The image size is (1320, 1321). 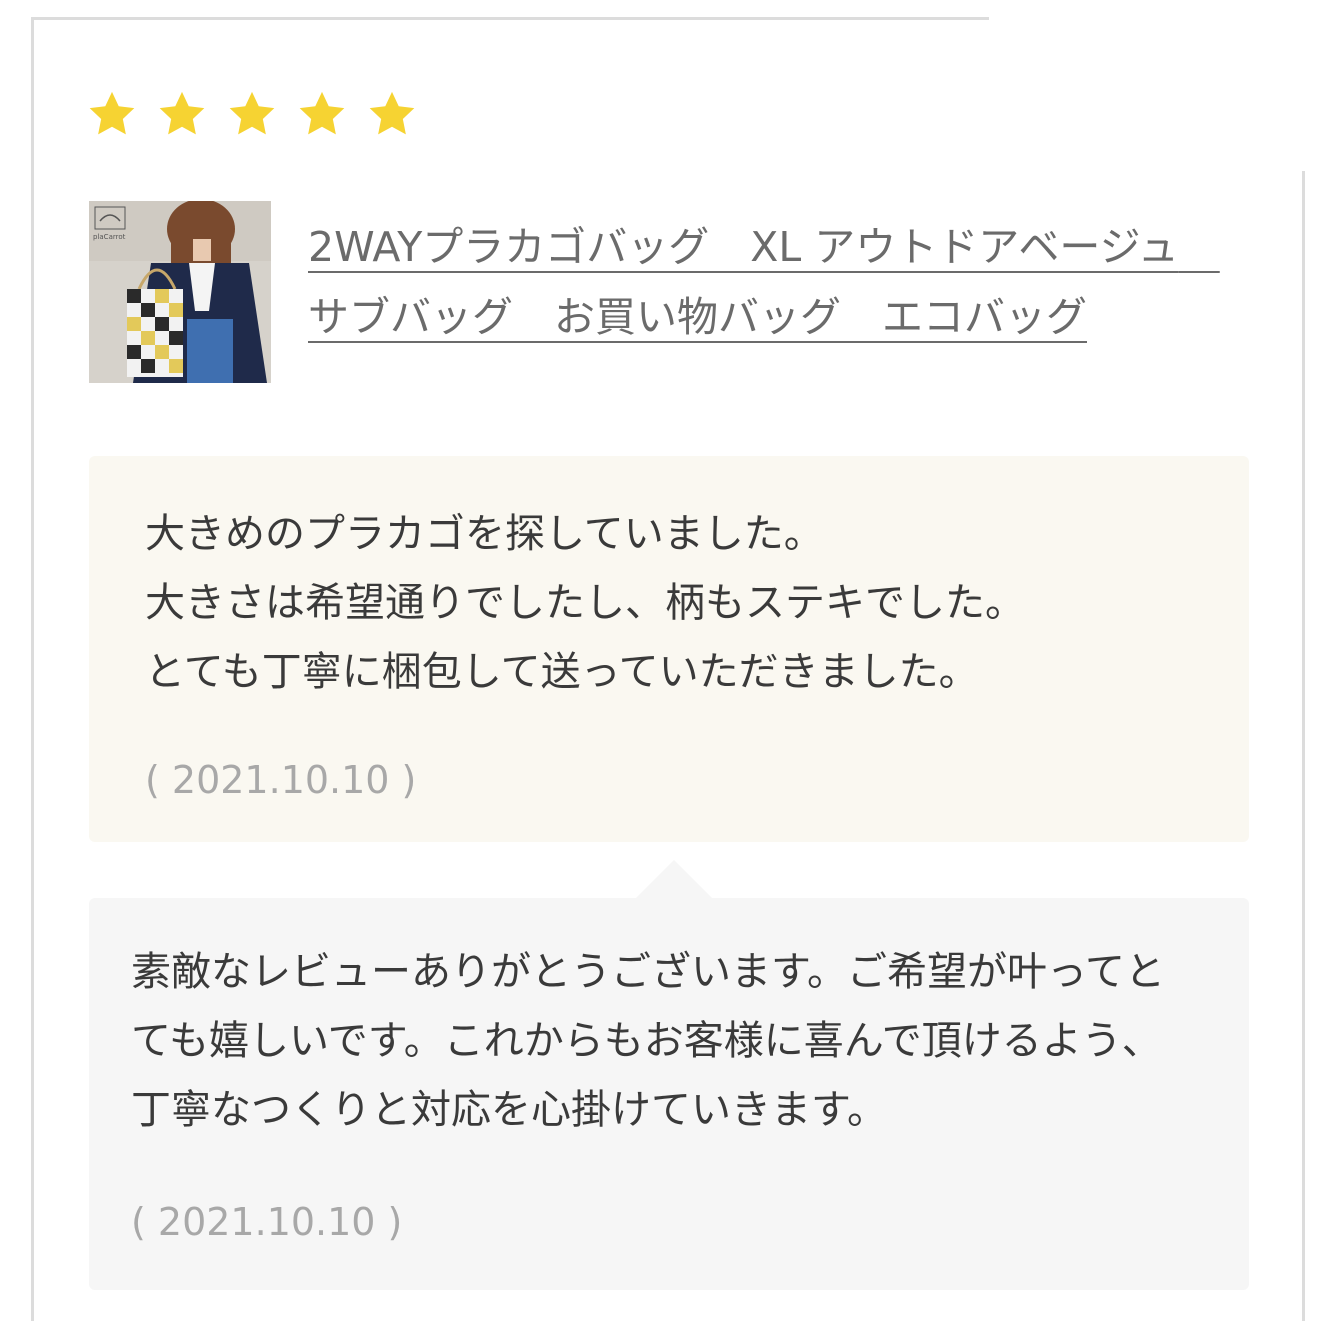 What do you see at coordinates (674, 880) in the screenshot?
I see `reply-pointer` at bounding box center [674, 880].